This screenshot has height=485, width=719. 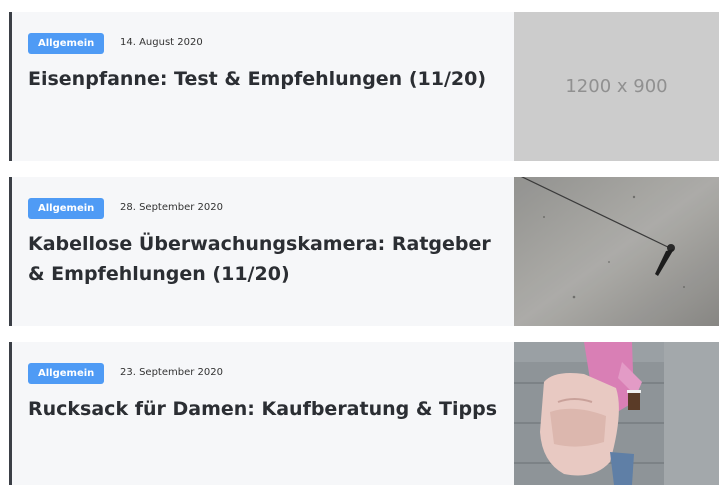 I want to click on placeholder-text: 1200 x 900, so click(x=616, y=86).